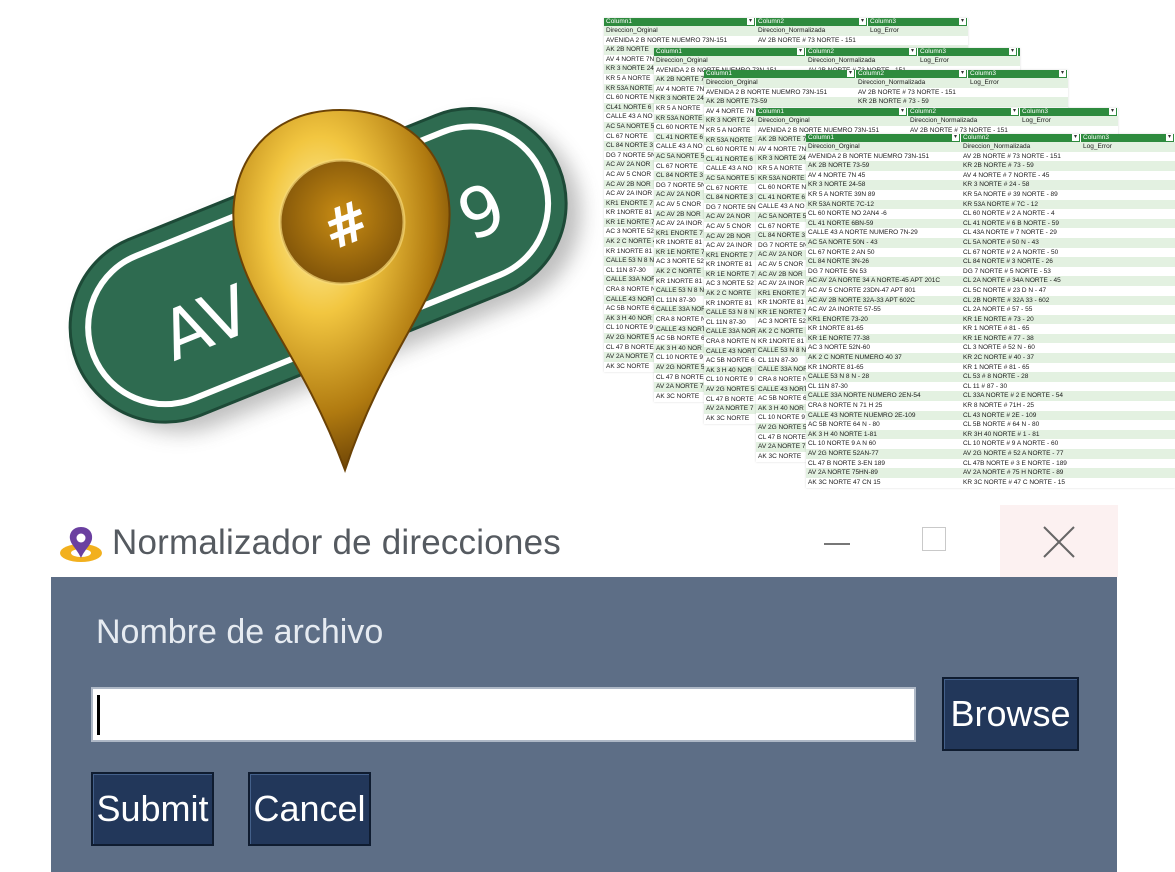 This screenshot has height=872, width=1175. Describe the element at coordinates (1006, 300) in the screenshot. I see `table-cell: CL 2B NORTE # 32A 33 - 602` at that location.